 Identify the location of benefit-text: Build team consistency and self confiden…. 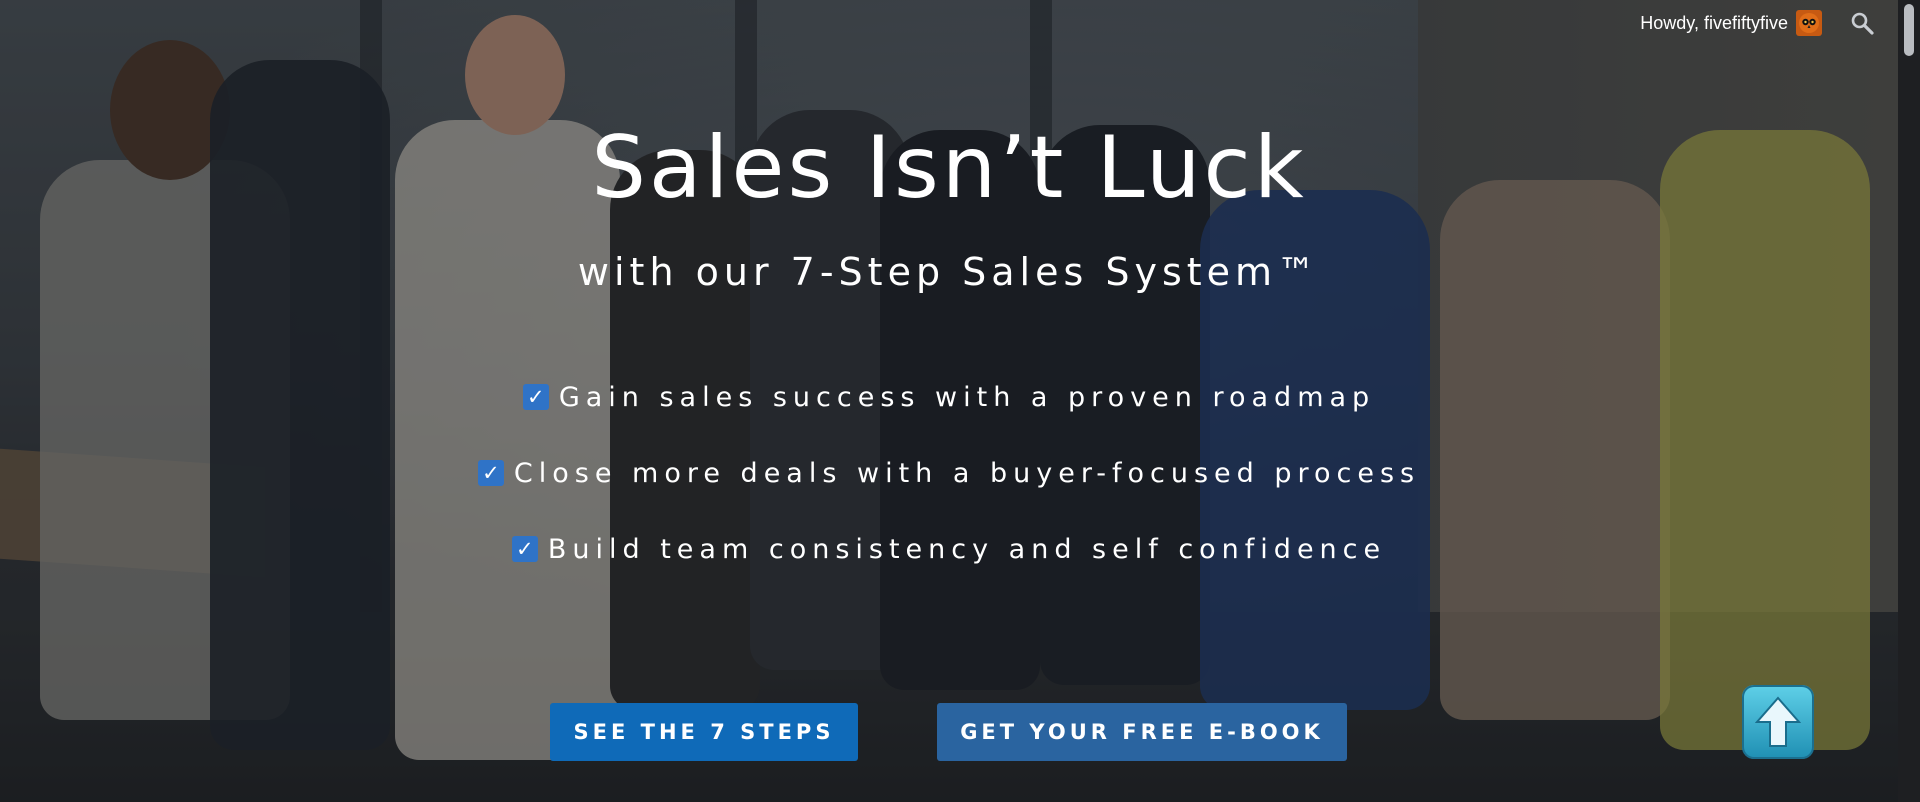
(967, 549).